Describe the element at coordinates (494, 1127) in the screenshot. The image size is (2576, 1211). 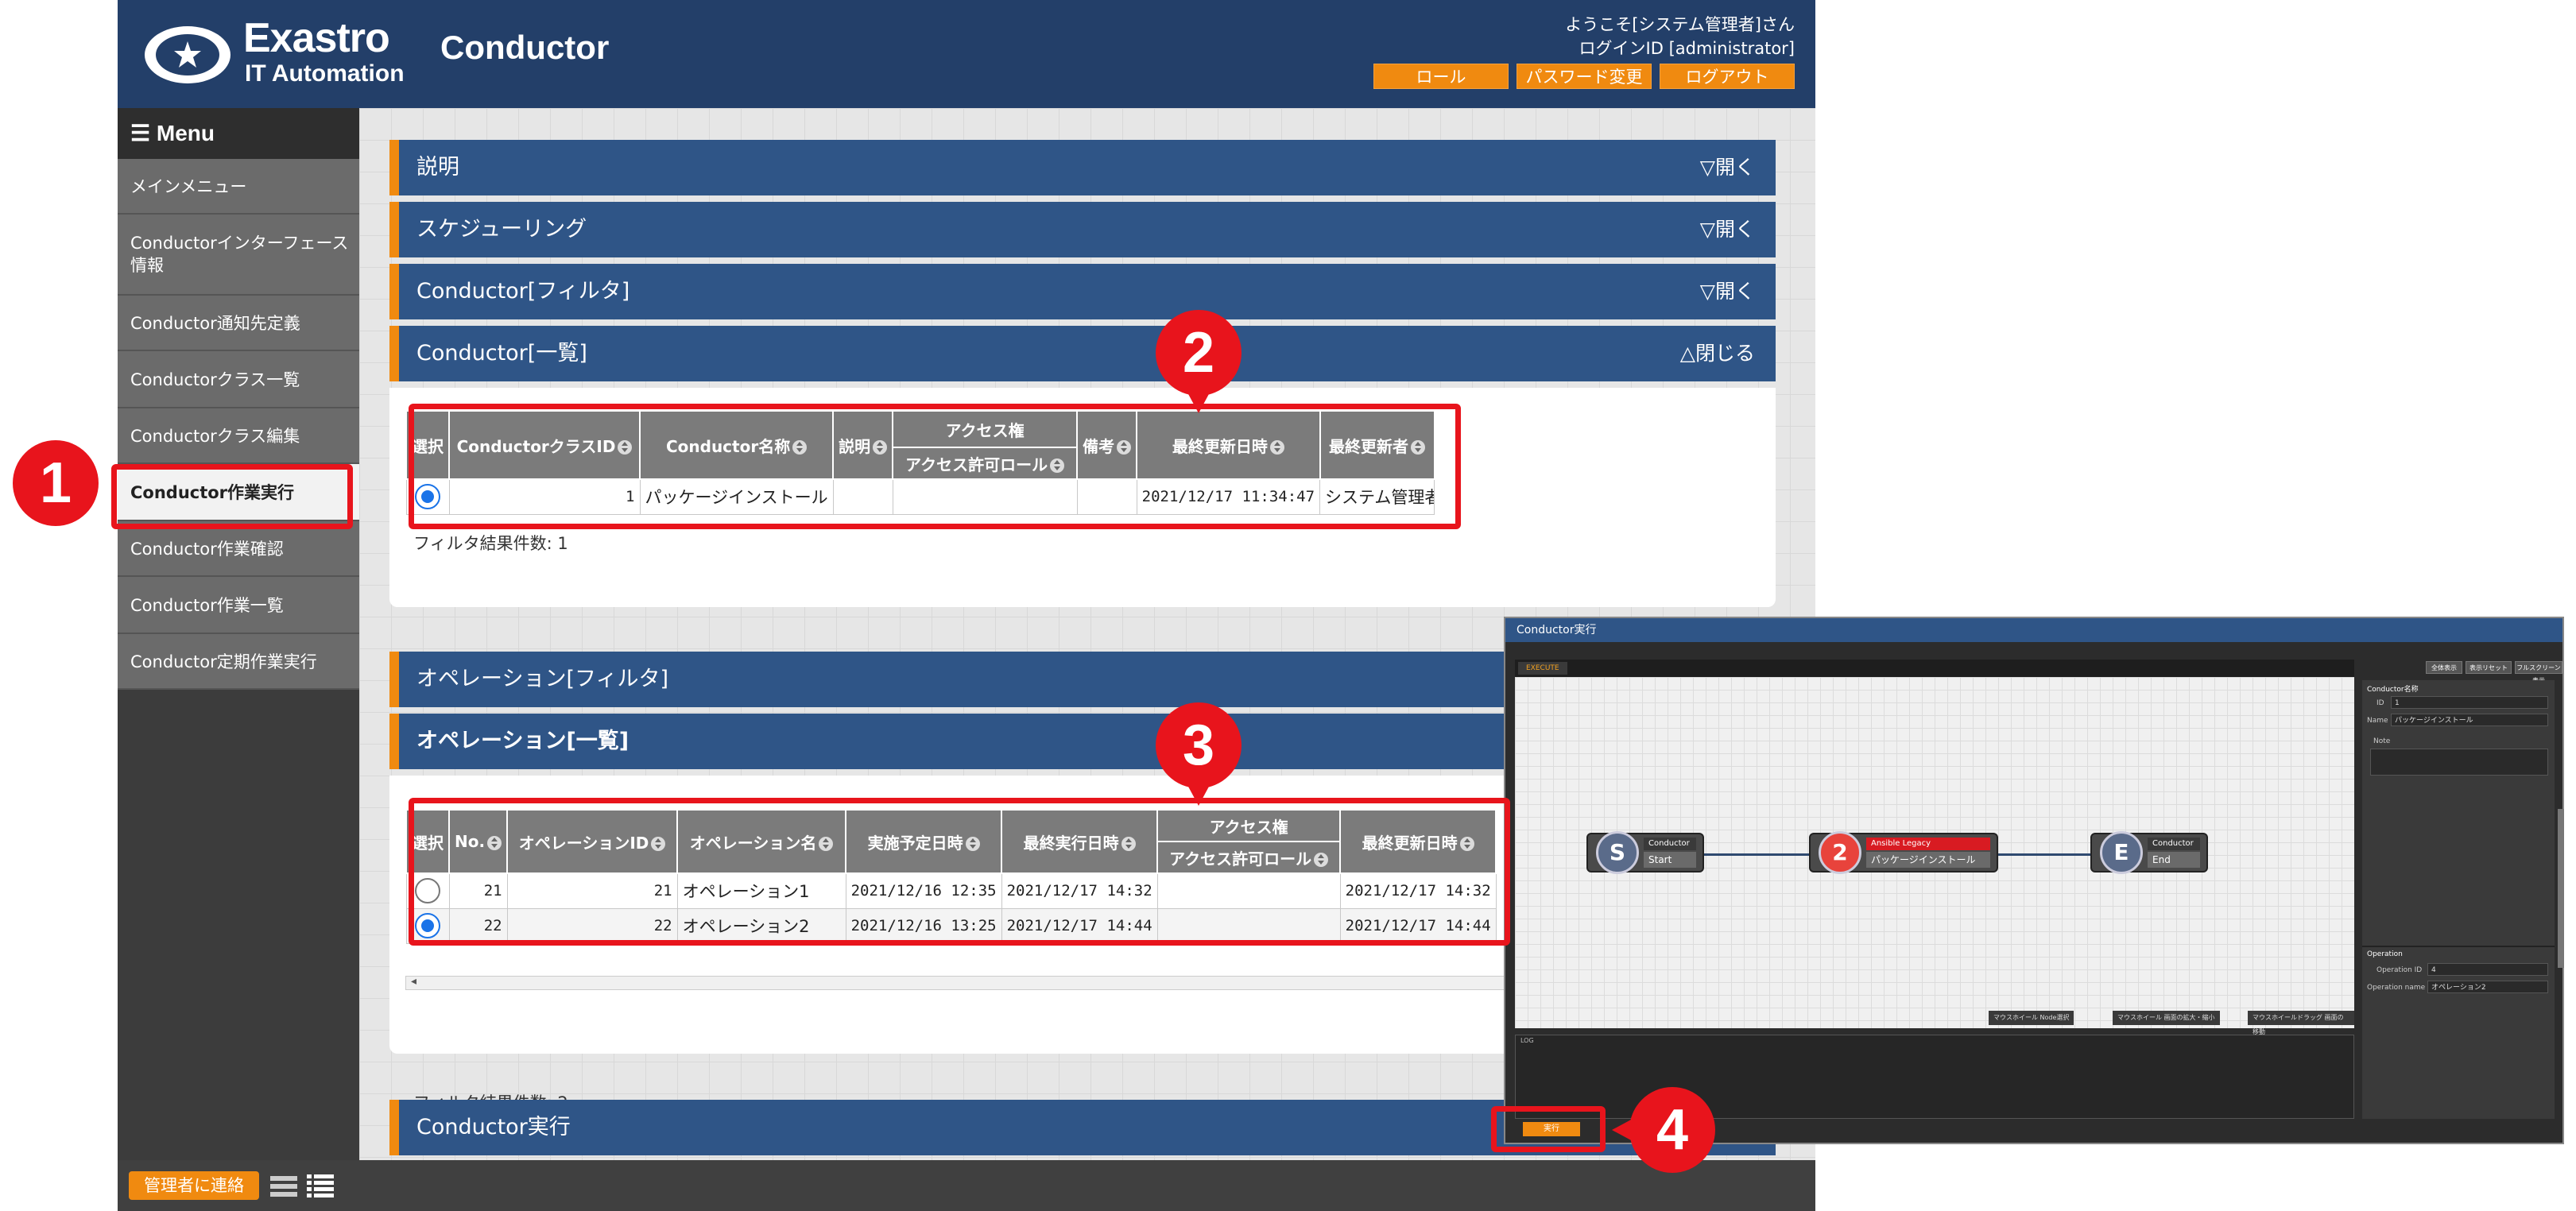
I see `section-title: Conductor実行` at that location.